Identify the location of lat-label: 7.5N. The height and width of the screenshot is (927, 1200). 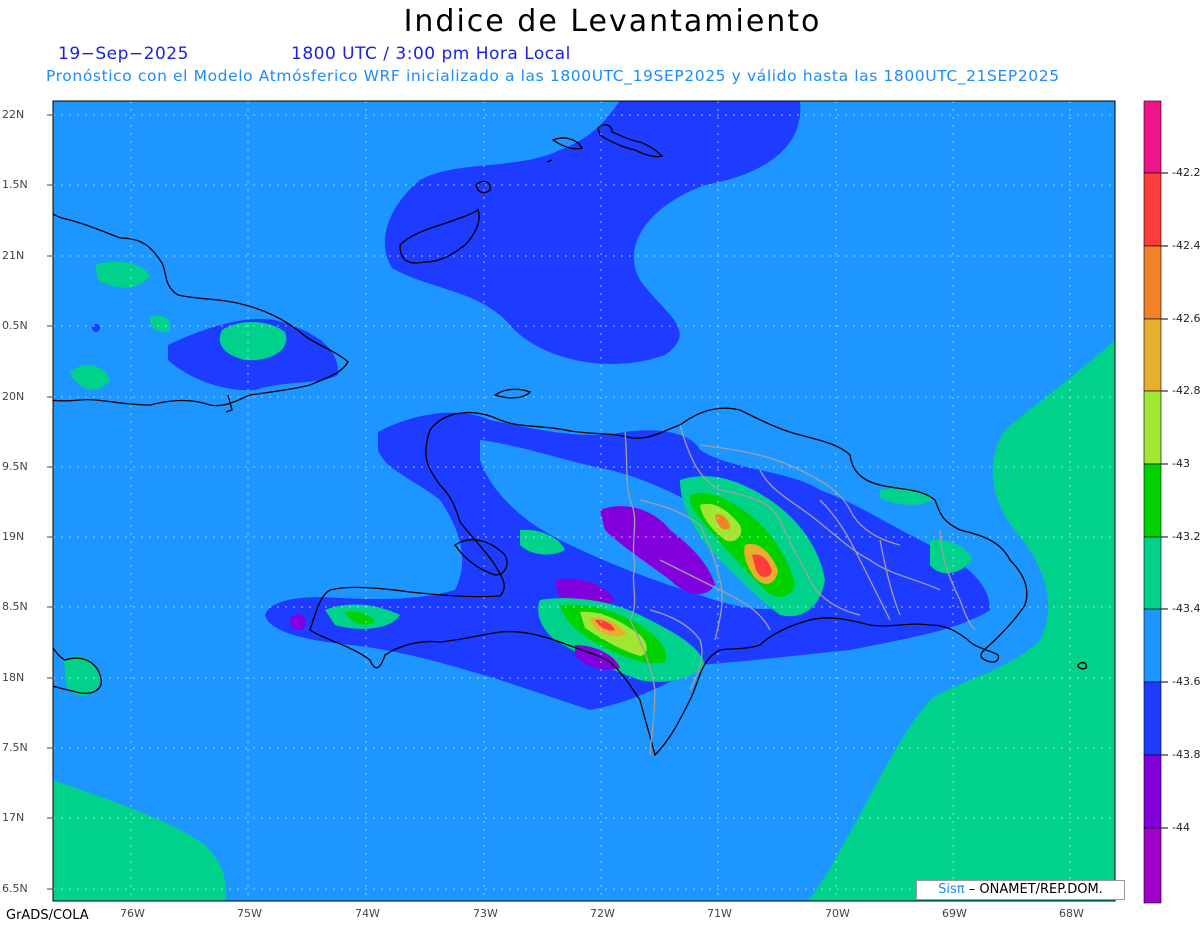
(15, 747).